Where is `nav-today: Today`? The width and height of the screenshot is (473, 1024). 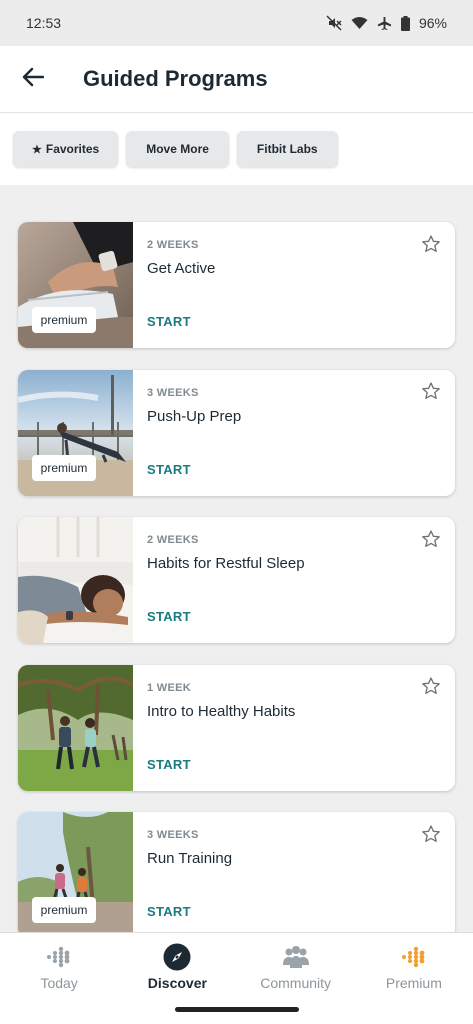
nav-today: Today is located at coordinates (59, 978).